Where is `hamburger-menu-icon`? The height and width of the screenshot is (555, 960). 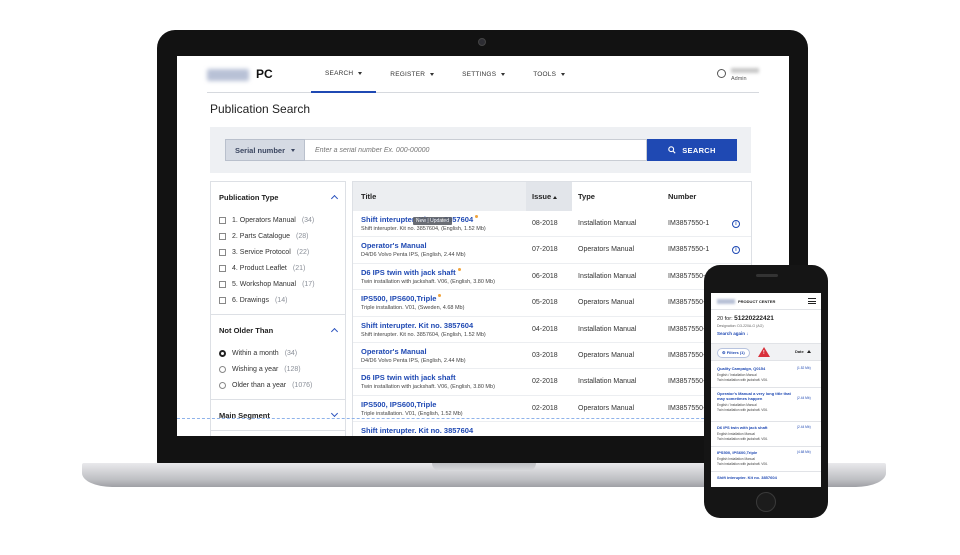 hamburger-menu-icon is located at coordinates (812, 301).